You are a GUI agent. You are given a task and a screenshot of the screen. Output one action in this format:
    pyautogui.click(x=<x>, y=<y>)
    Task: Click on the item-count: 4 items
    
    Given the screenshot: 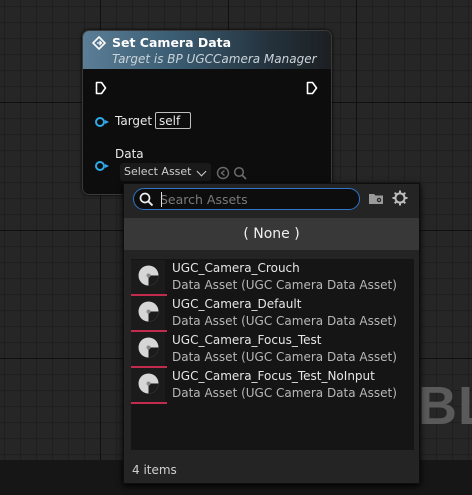 What is the action you would take?
    pyautogui.click(x=154, y=470)
    